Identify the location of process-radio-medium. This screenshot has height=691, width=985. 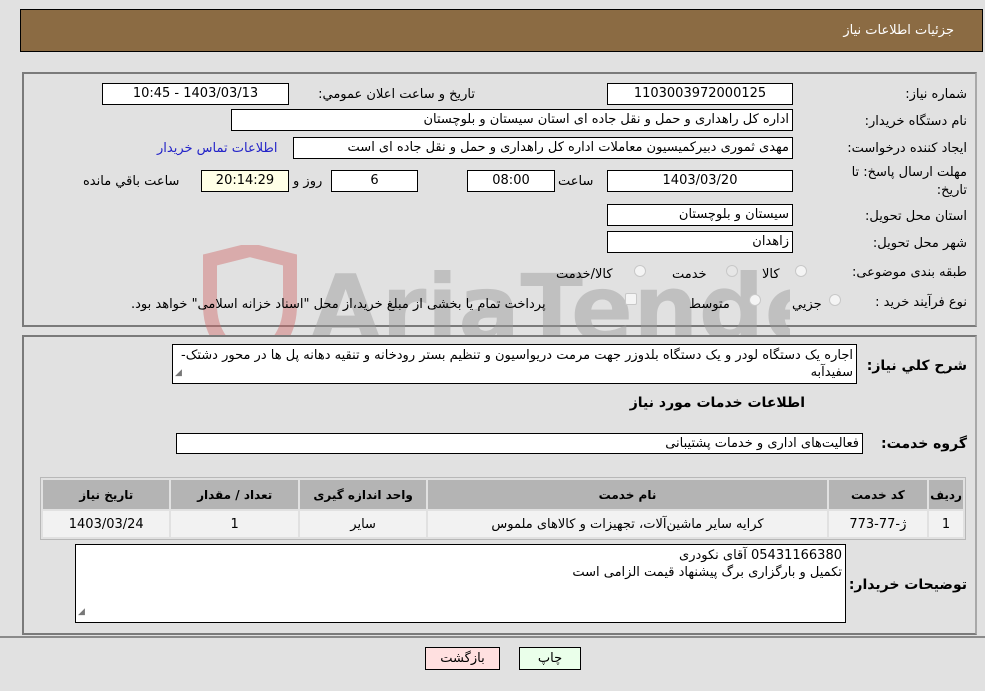
(755, 300).